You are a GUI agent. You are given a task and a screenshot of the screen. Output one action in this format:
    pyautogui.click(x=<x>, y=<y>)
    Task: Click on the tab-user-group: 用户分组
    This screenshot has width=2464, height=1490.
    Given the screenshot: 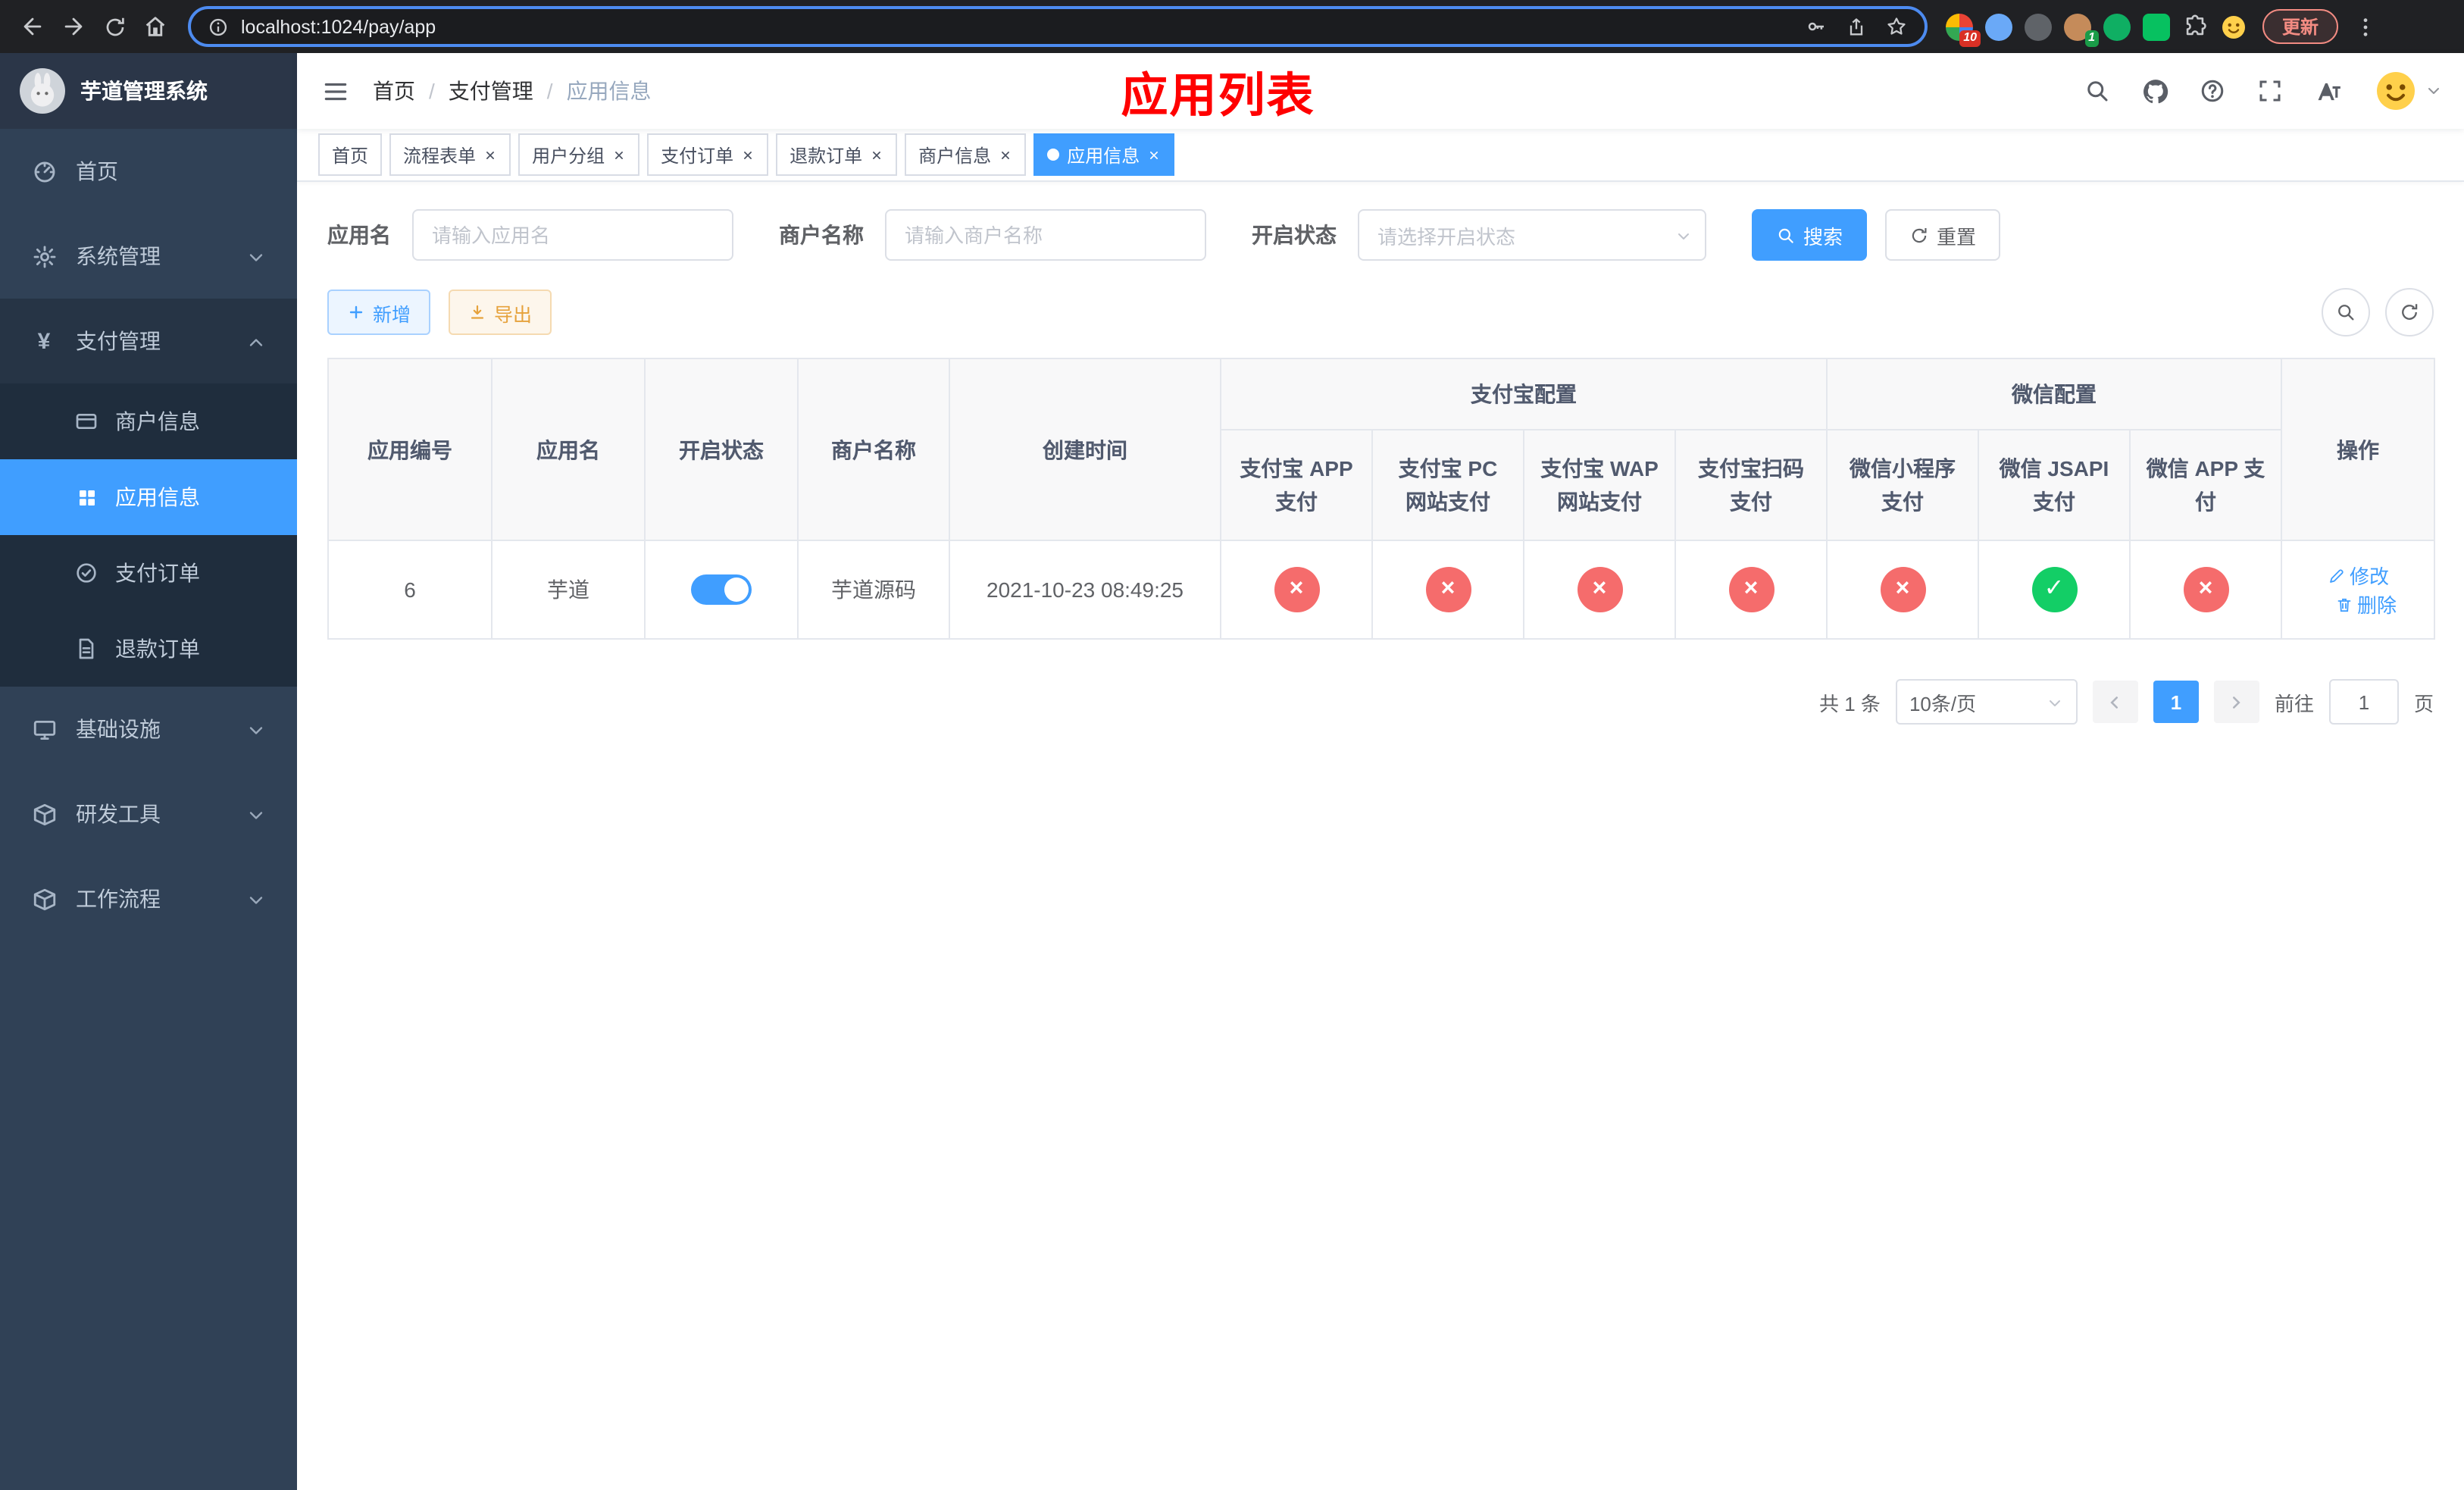 What is the action you would take?
    pyautogui.click(x=579, y=154)
    